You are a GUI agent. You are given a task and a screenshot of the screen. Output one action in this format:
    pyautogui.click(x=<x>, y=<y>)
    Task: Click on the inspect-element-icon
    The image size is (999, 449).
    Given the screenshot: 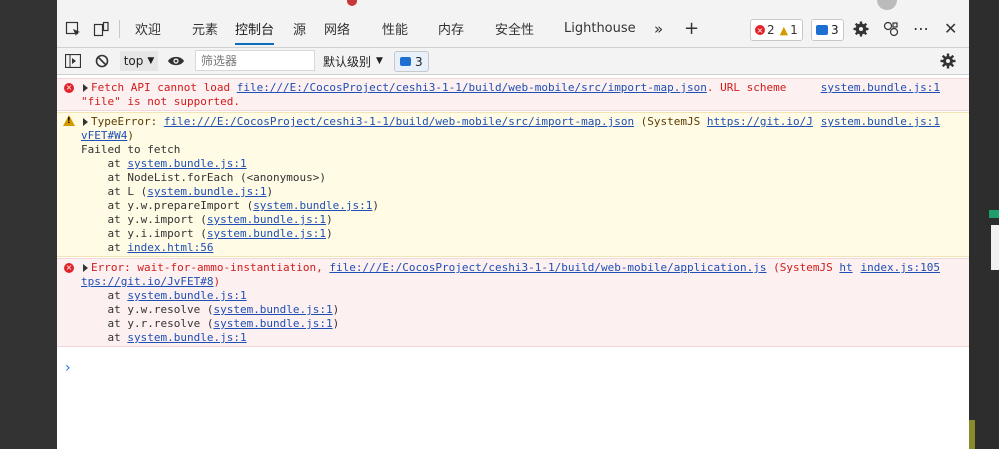 What is the action you would take?
    pyautogui.click(x=73, y=28)
    